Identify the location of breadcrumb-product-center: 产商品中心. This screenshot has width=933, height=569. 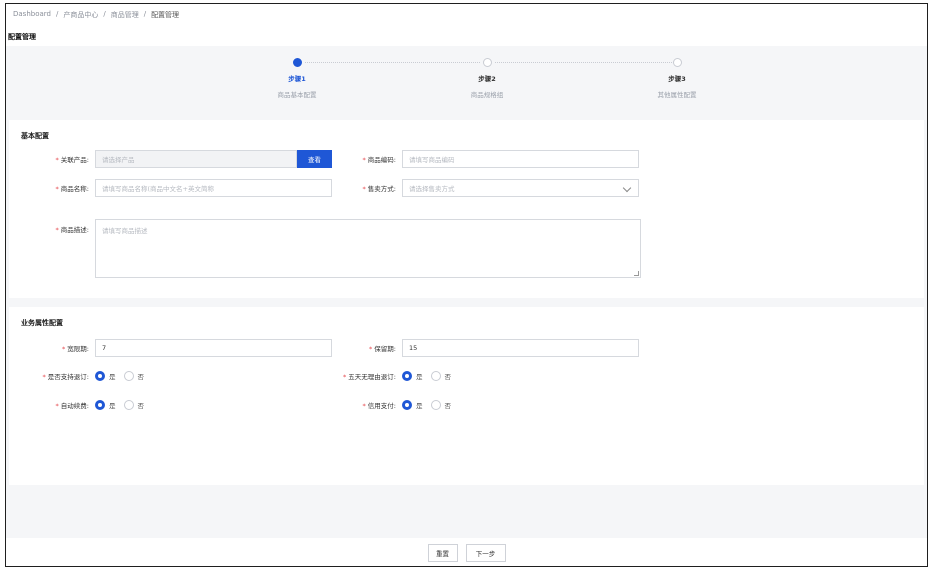
(80, 15).